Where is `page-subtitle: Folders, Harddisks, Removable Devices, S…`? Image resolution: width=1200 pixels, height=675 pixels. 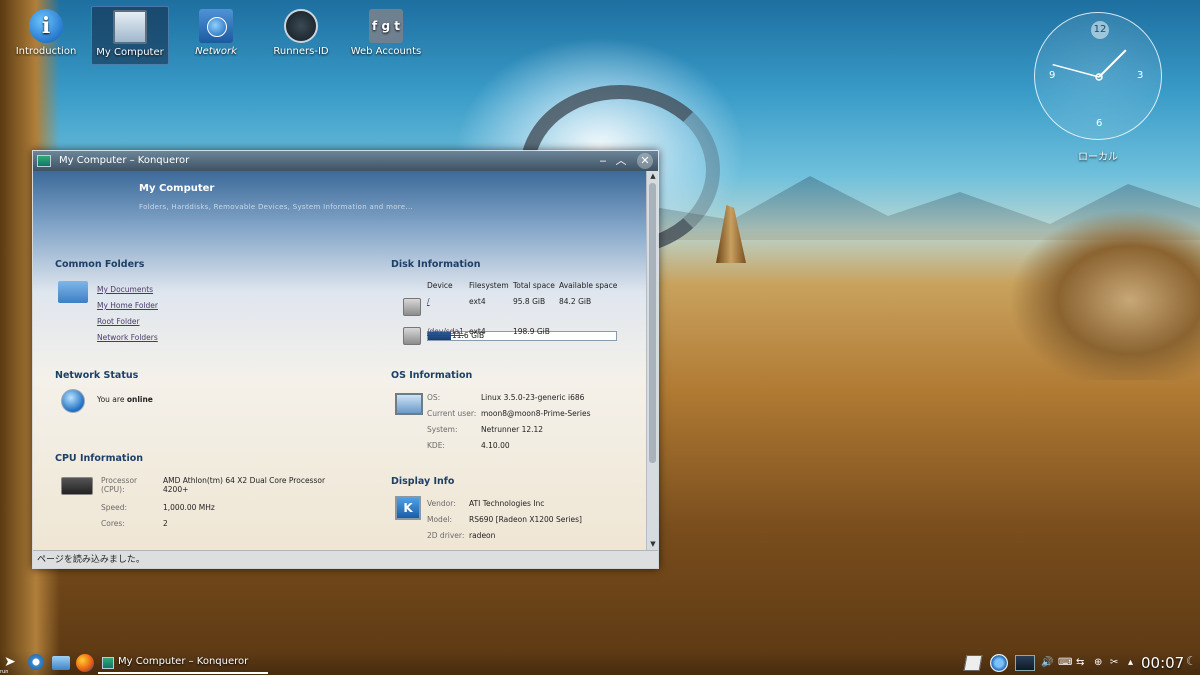
page-subtitle: Folders, Harddisks, Removable Devices, S… is located at coordinates (276, 207).